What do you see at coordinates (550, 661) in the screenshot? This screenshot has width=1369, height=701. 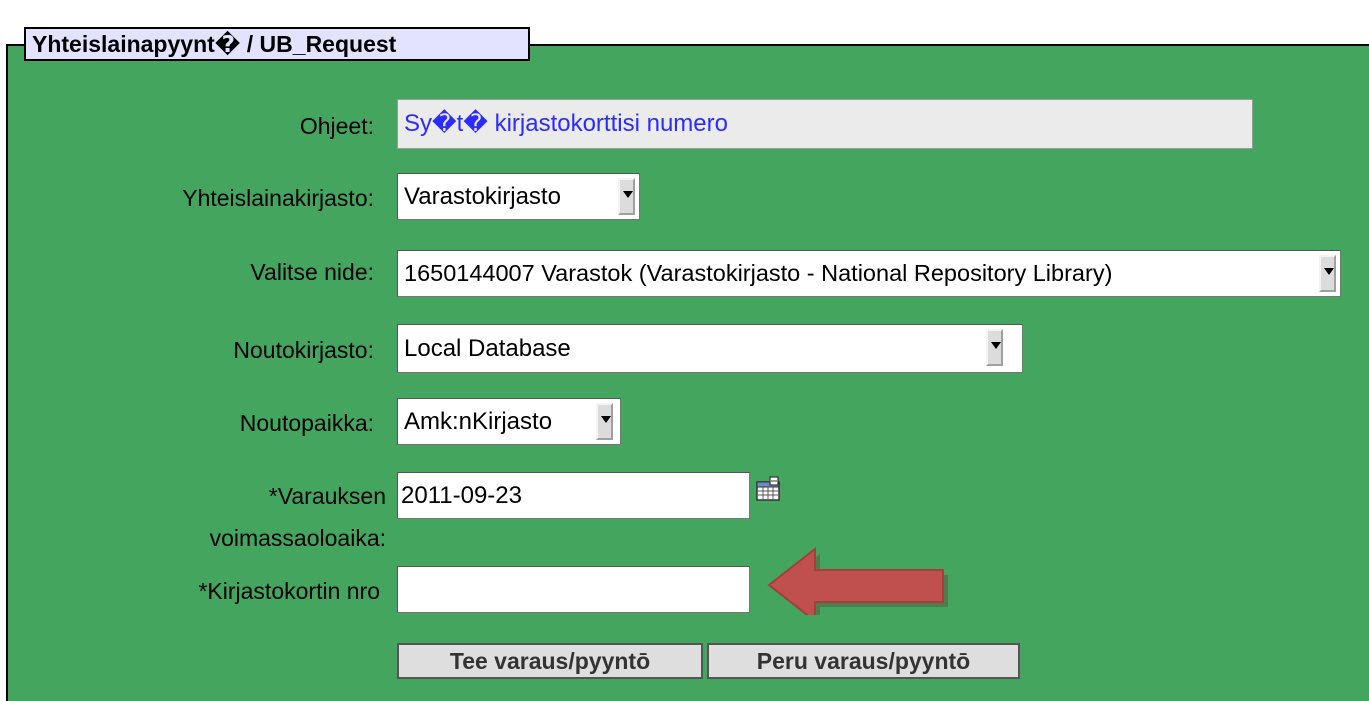 I see `submit-request-button: Tee varaus/pyyntō` at bounding box center [550, 661].